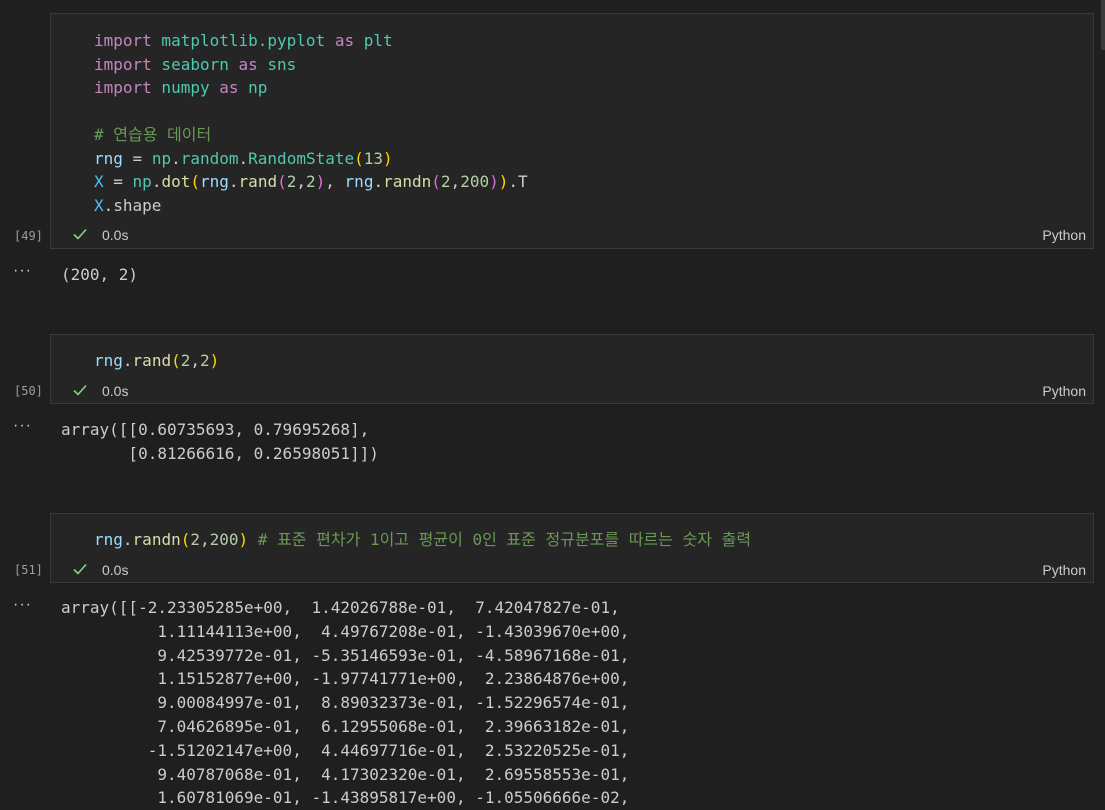  I want to click on code-editor: rng.rand(2,2), so click(156, 361).